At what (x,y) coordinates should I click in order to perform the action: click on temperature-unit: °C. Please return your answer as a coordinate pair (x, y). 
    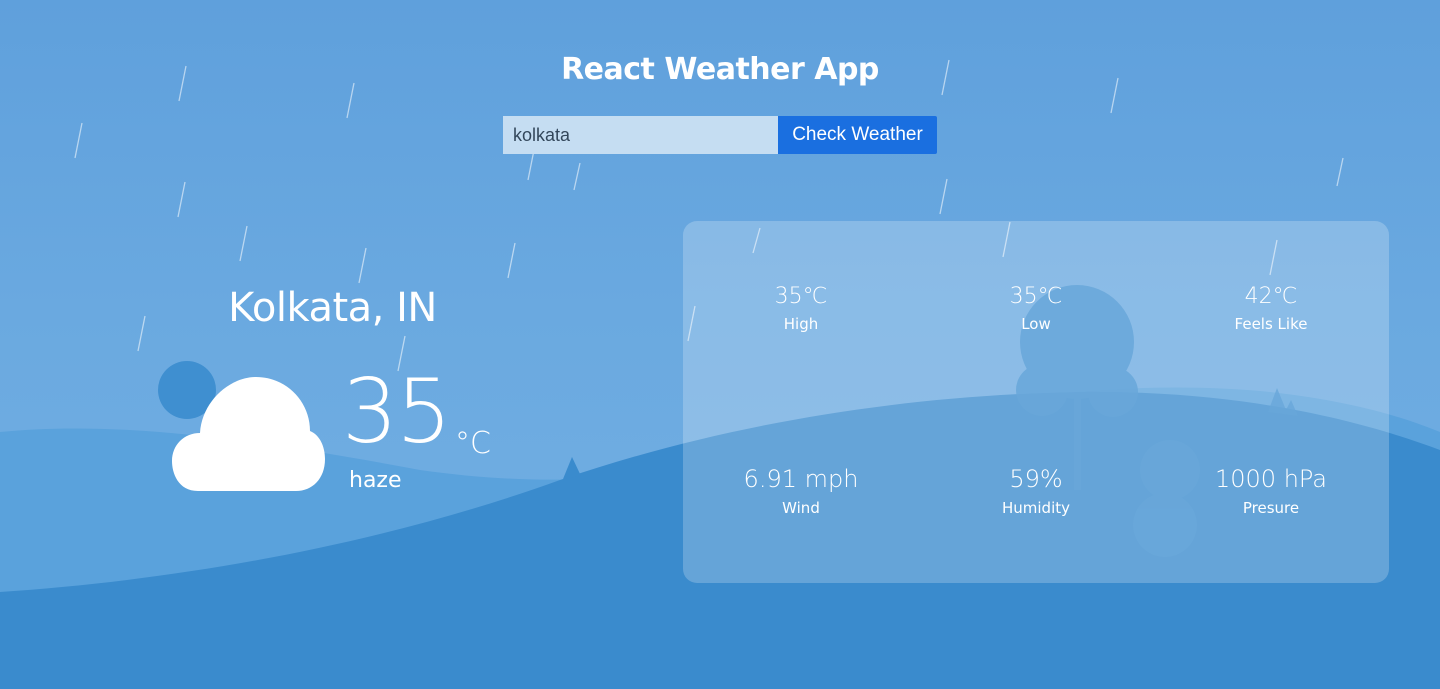
    Looking at the image, I should click on (473, 443).